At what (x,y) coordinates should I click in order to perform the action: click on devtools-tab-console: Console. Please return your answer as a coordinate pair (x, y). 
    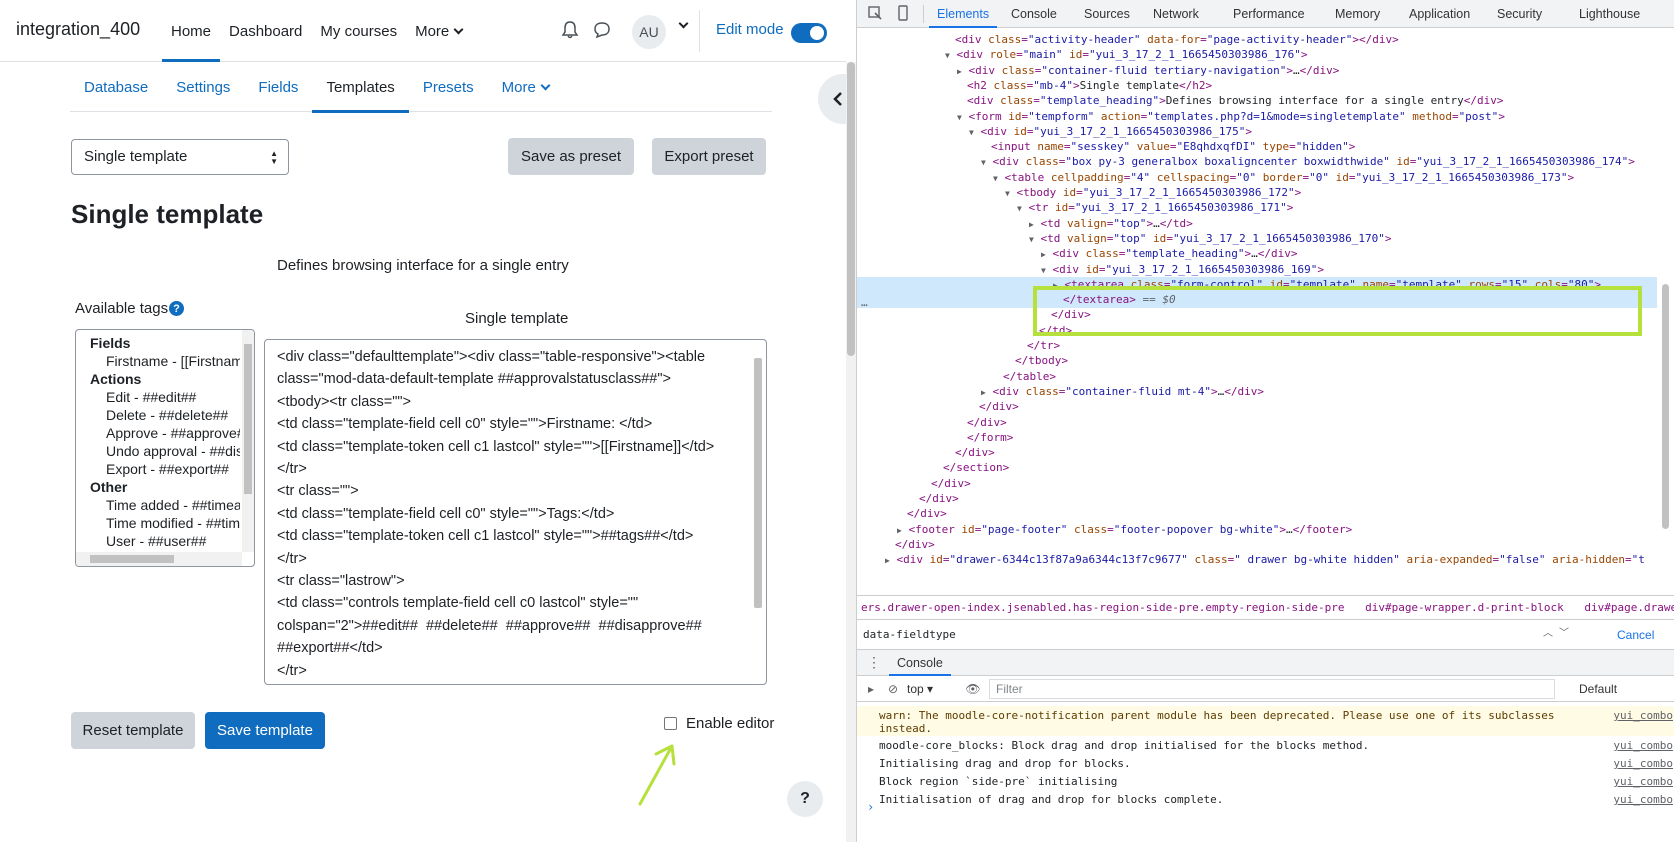
    Looking at the image, I should click on (1034, 14).